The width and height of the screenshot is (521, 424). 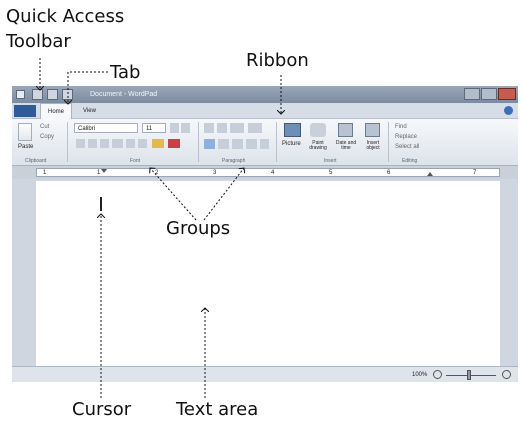 I want to click on groups-leader-paragraph, so click(x=223, y=194).